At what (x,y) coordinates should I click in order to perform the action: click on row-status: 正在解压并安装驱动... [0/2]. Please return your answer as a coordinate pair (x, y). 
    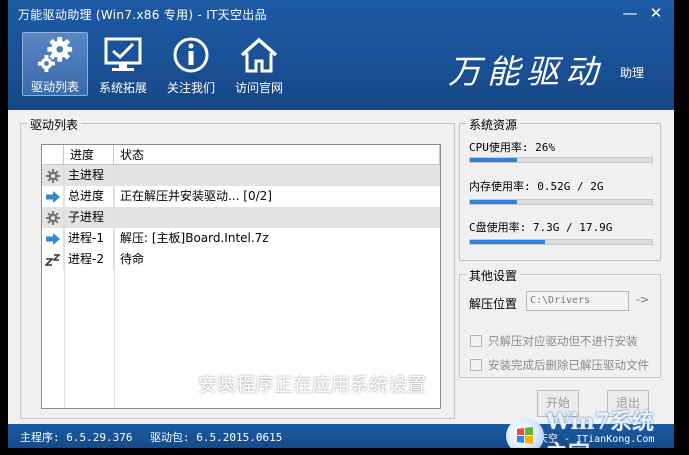
    Looking at the image, I should click on (196, 196).